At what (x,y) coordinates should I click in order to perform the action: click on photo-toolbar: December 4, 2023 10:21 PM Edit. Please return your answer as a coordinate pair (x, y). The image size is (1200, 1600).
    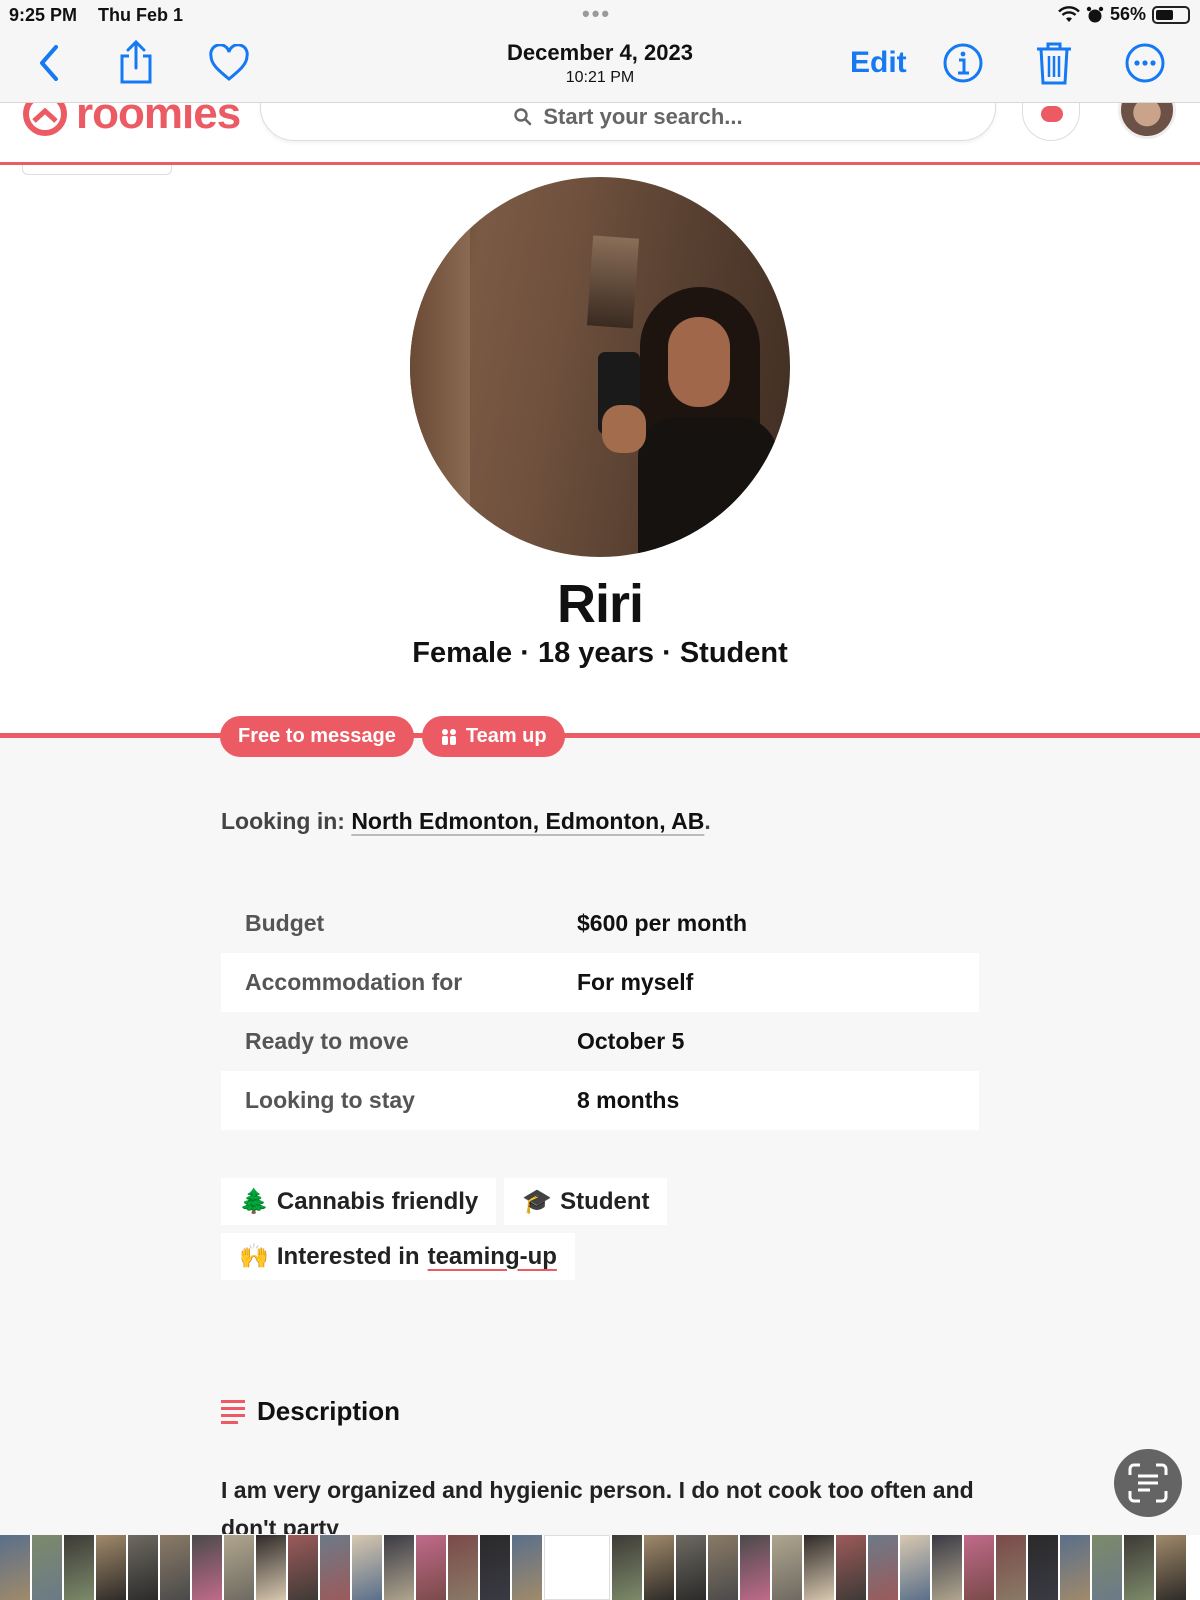
    Looking at the image, I should click on (600, 66).